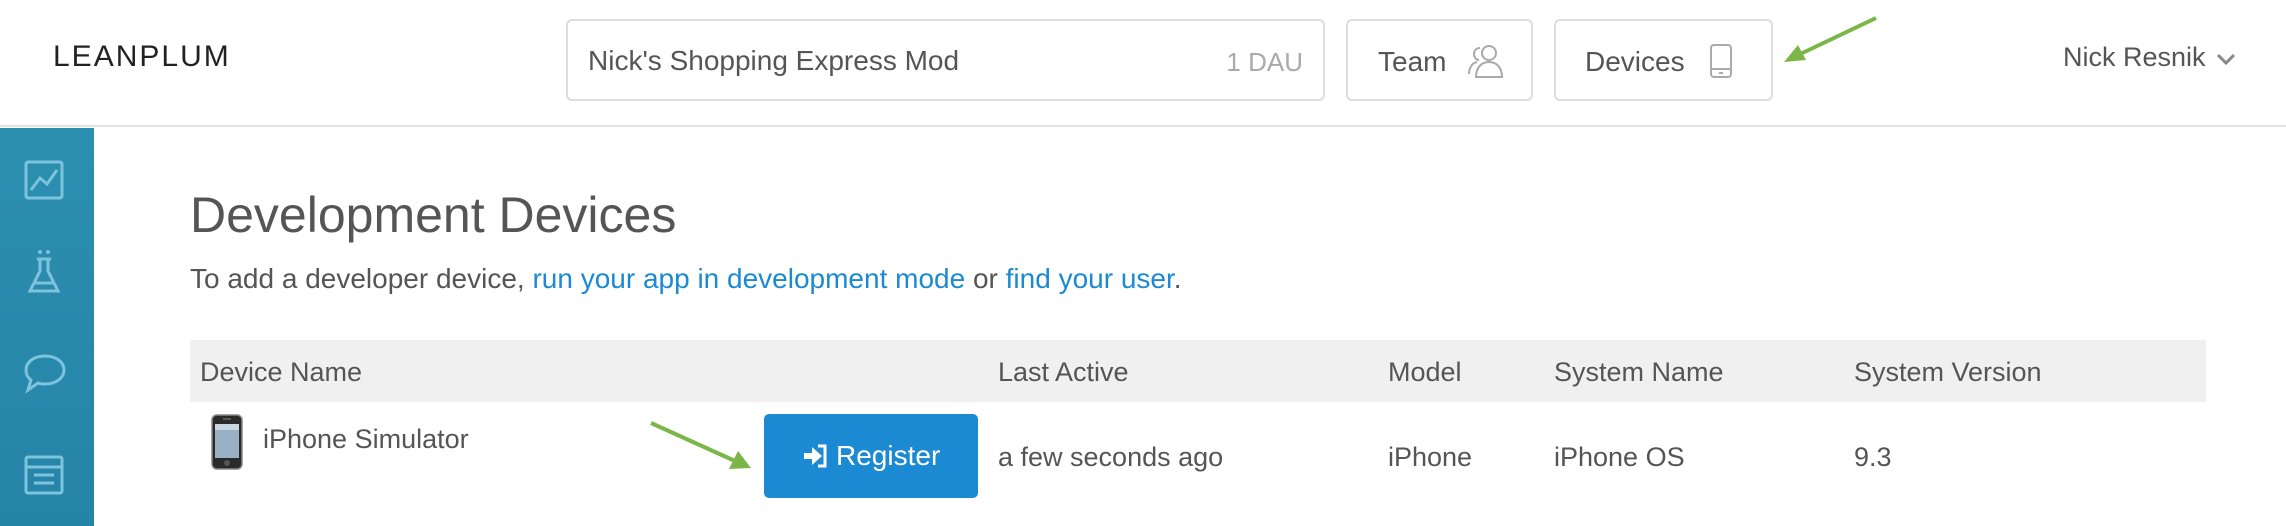 The height and width of the screenshot is (526, 2286). I want to click on dev-mode-link: run your app in development mode, so click(748, 278).